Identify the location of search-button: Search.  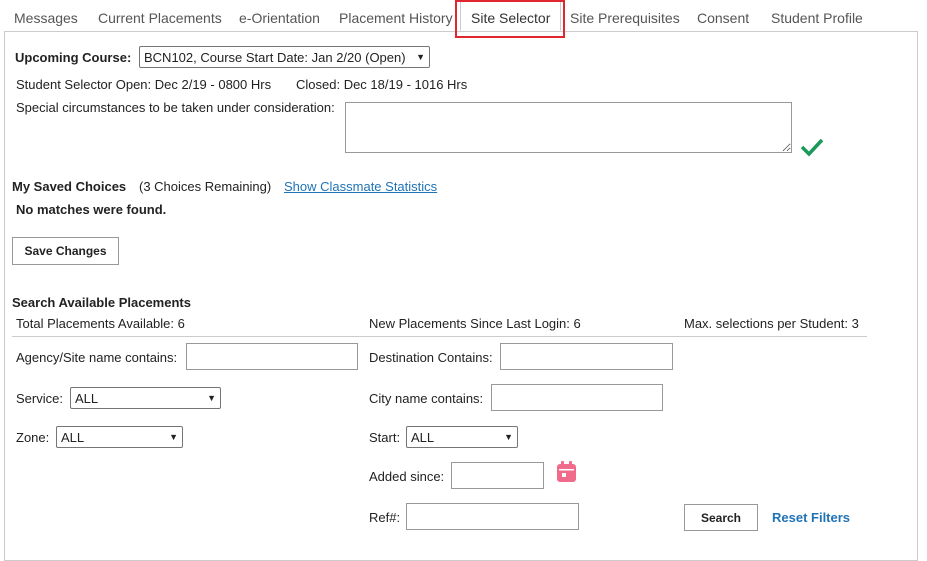
(721, 517).